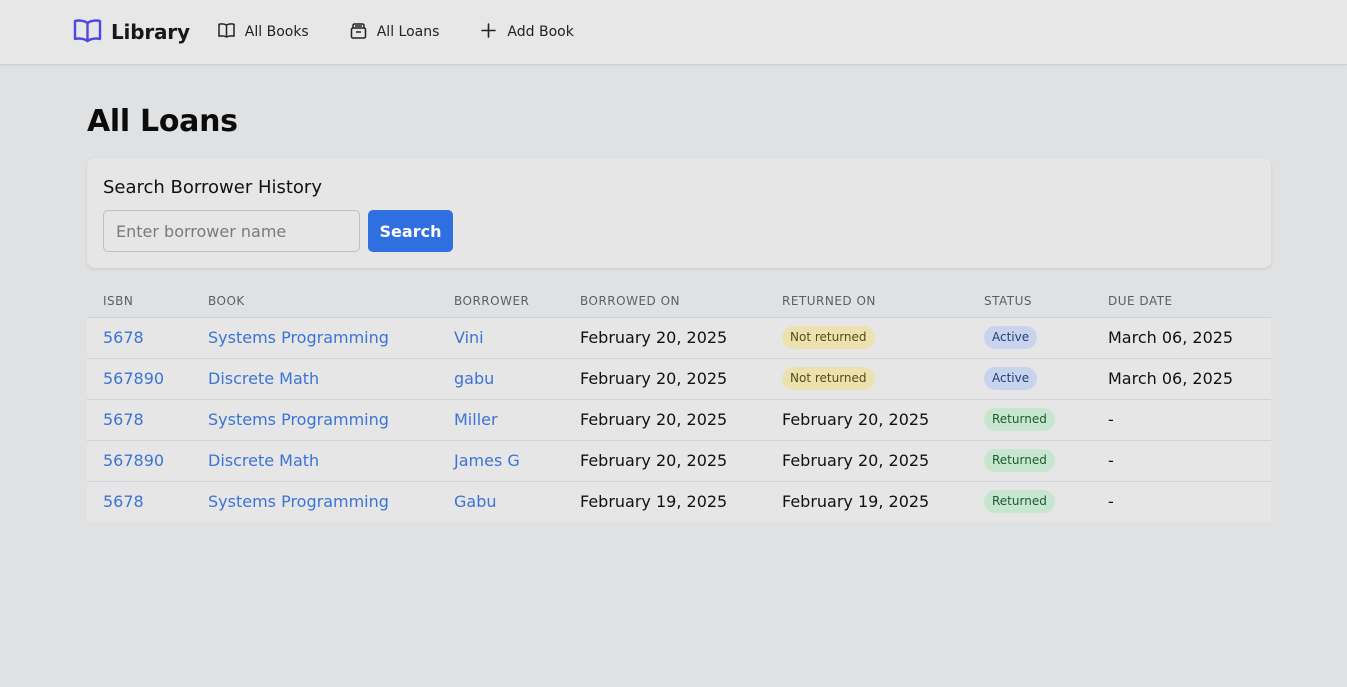 This screenshot has width=1347, height=687. I want to click on header-status: STATUS, so click(1030, 301).